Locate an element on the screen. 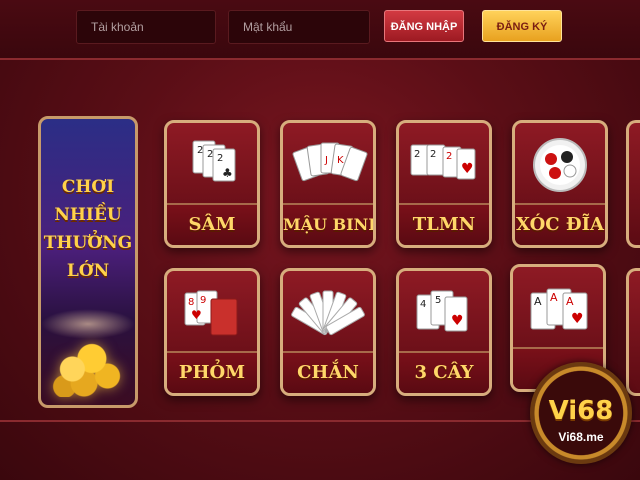 This screenshot has width=640, height=480. game-tile-phom: 8 9 ♥ PHỎM is located at coordinates (212, 332).